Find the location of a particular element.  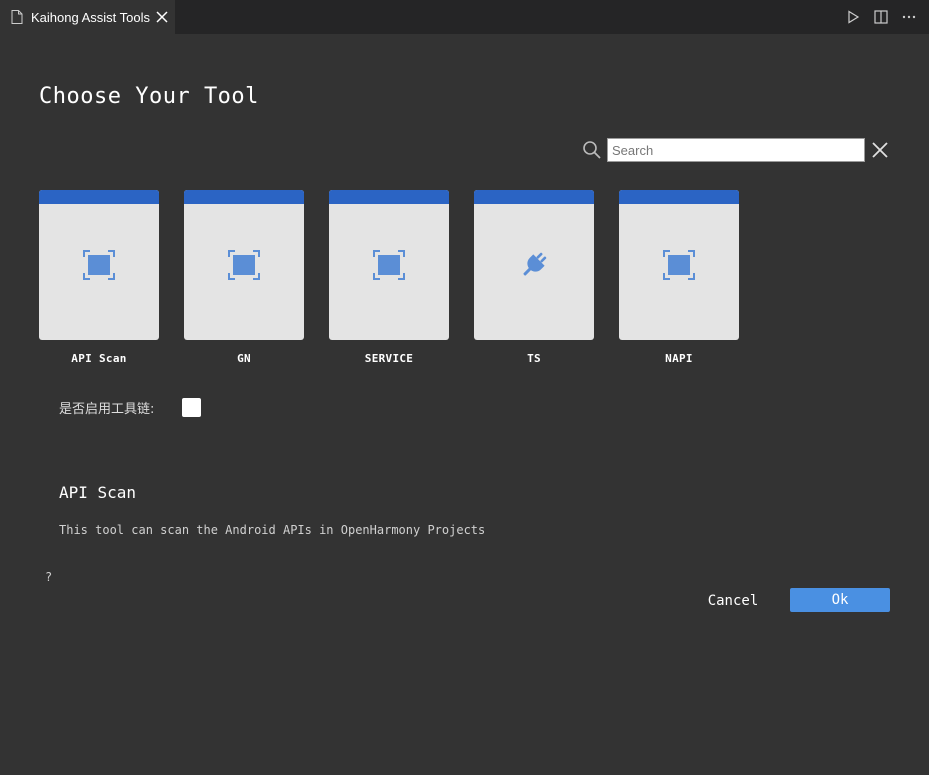

tab-kaihong-assist-tools: Kaihong Assist Tools is located at coordinates (87, 17).